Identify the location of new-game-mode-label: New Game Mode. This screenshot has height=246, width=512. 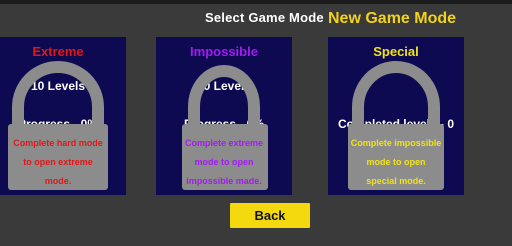
(392, 18).